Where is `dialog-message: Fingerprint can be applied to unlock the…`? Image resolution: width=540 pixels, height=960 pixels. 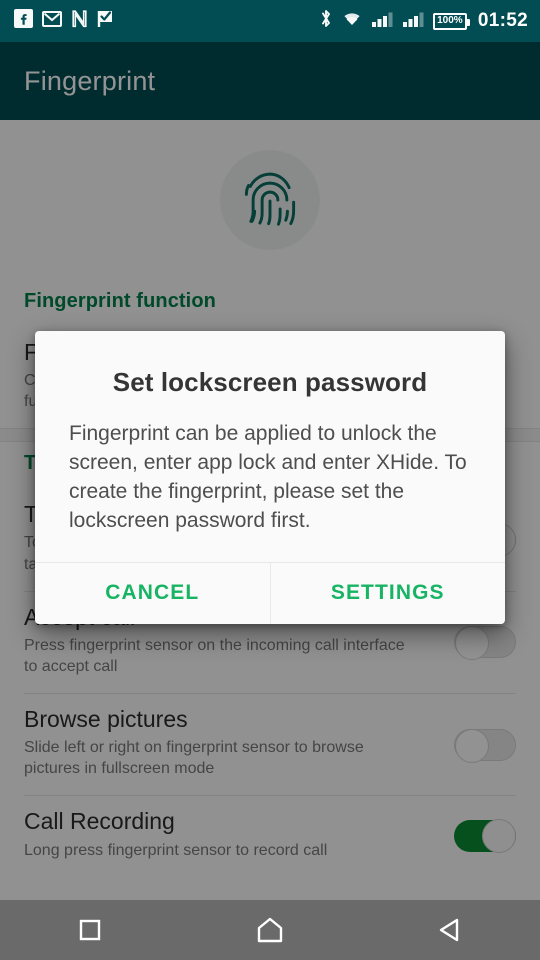 dialog-message: Fingerprint can be applied to unlock the… is located at coordinates (268, 477).